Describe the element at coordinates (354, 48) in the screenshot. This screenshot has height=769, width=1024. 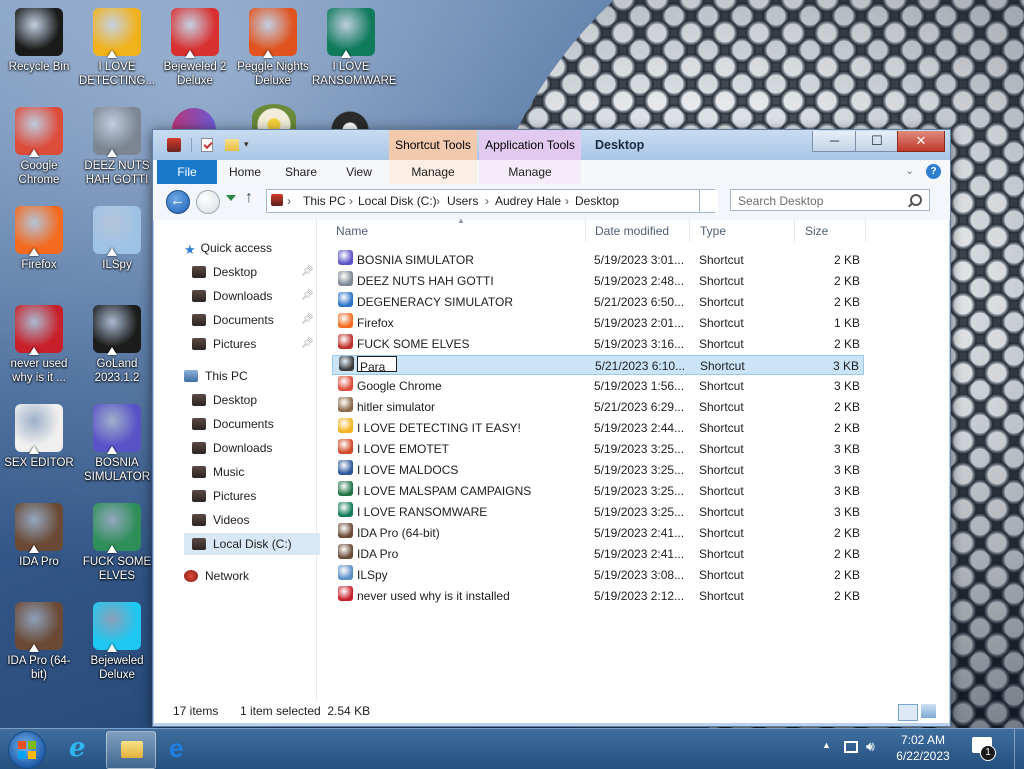
I see `desktop-icon: I LOVE RANSOMWARE` at that location.